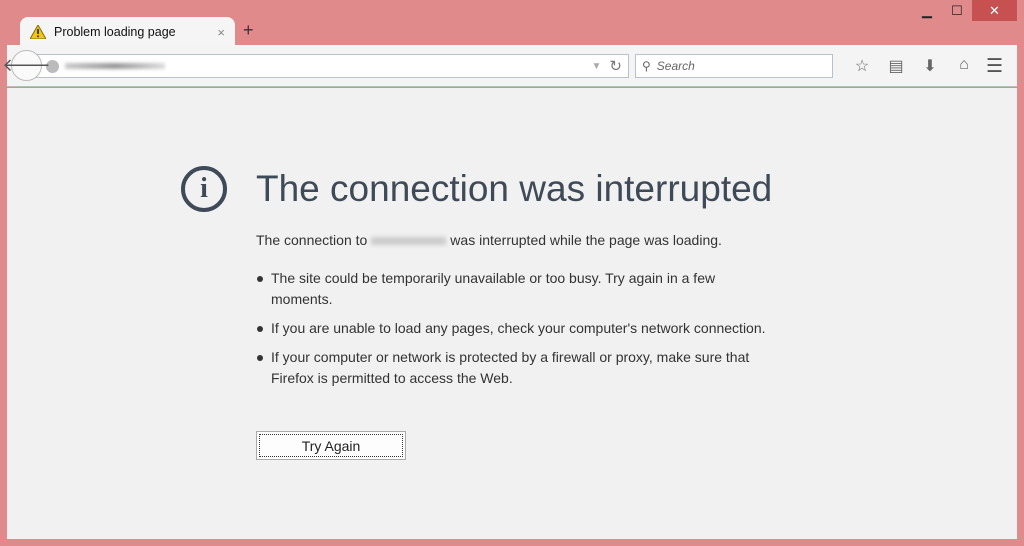 The image size is (1024, 546). What do you see at coordinates (675, 66) in the screenshot?
I see `search-placeholder: Search` at bounding box center [675, 66].